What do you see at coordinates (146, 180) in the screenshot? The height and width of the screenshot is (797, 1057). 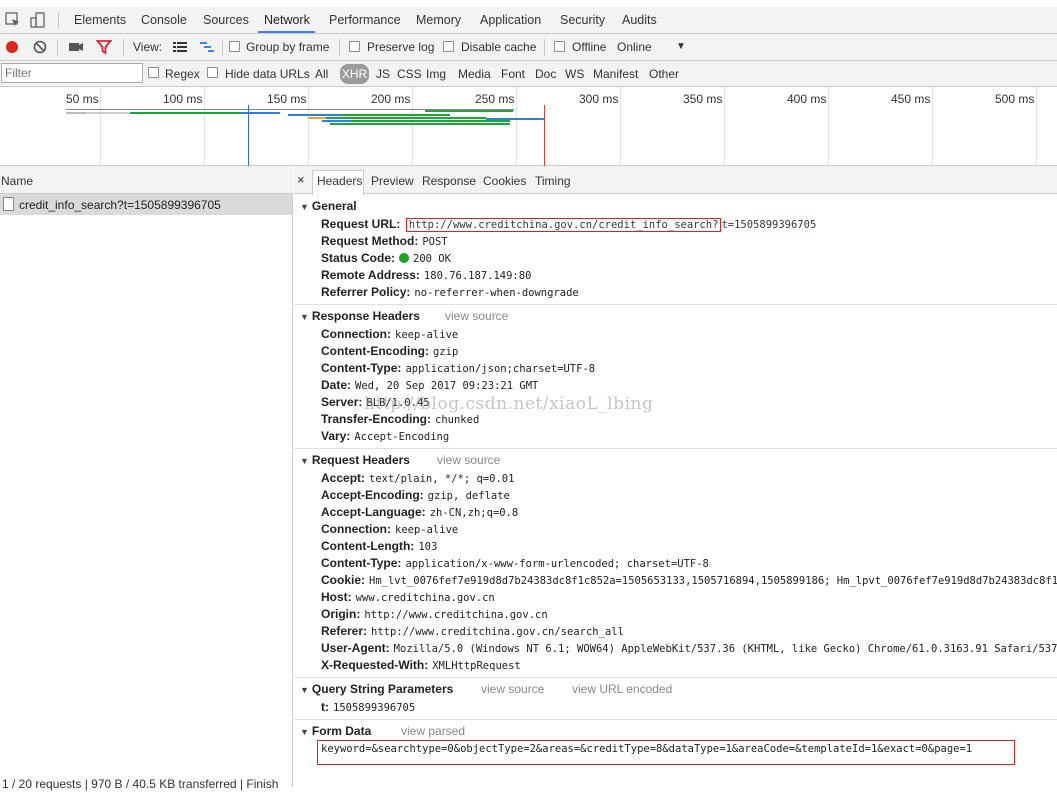 I see `name-column-header: Name` at bounding box center [146, 180].